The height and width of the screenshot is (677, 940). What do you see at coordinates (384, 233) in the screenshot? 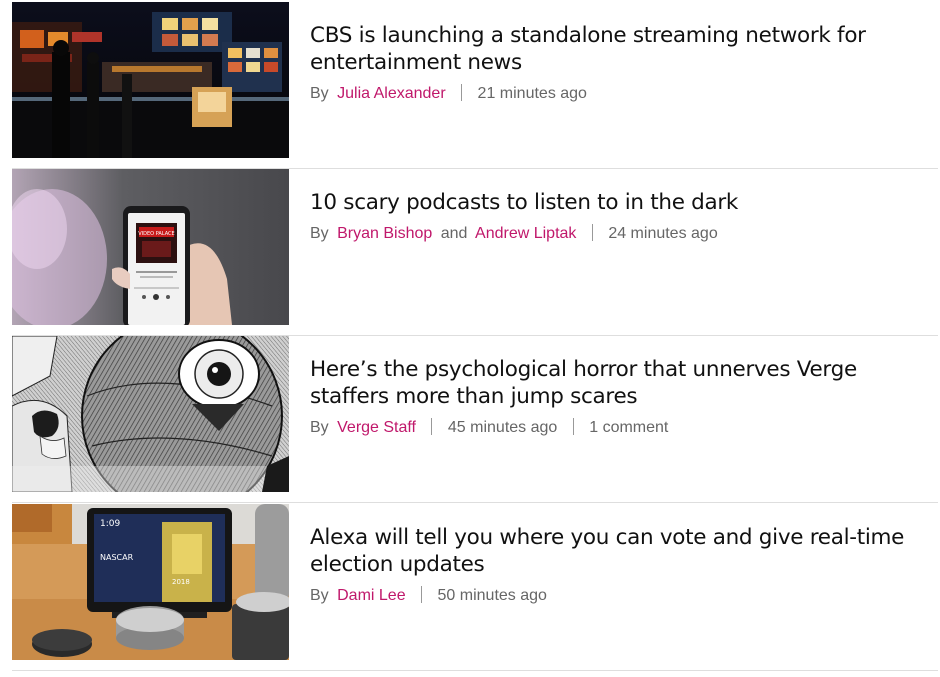
I see `author-link: Bryan Bishop` at bounding box center [384, 233].